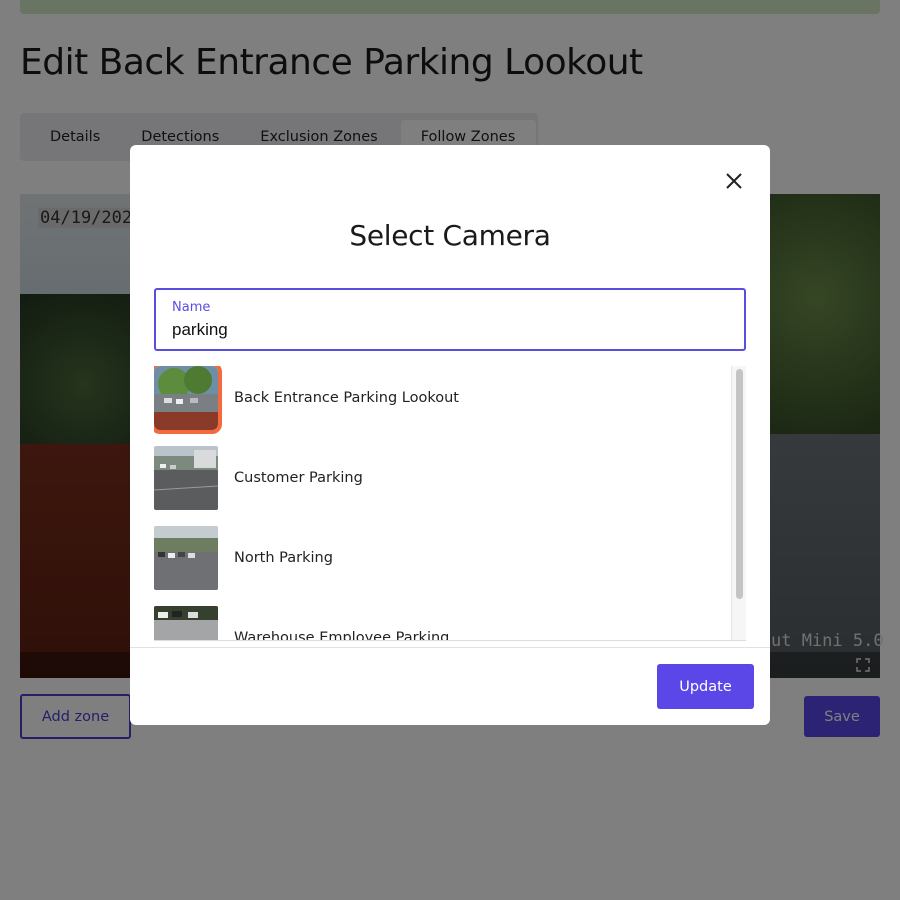 This screenshot has height=900, width=900. Describe the element at coordinates (283, 558) in the screenshot. I see `camera-name: North Parking` at that location.